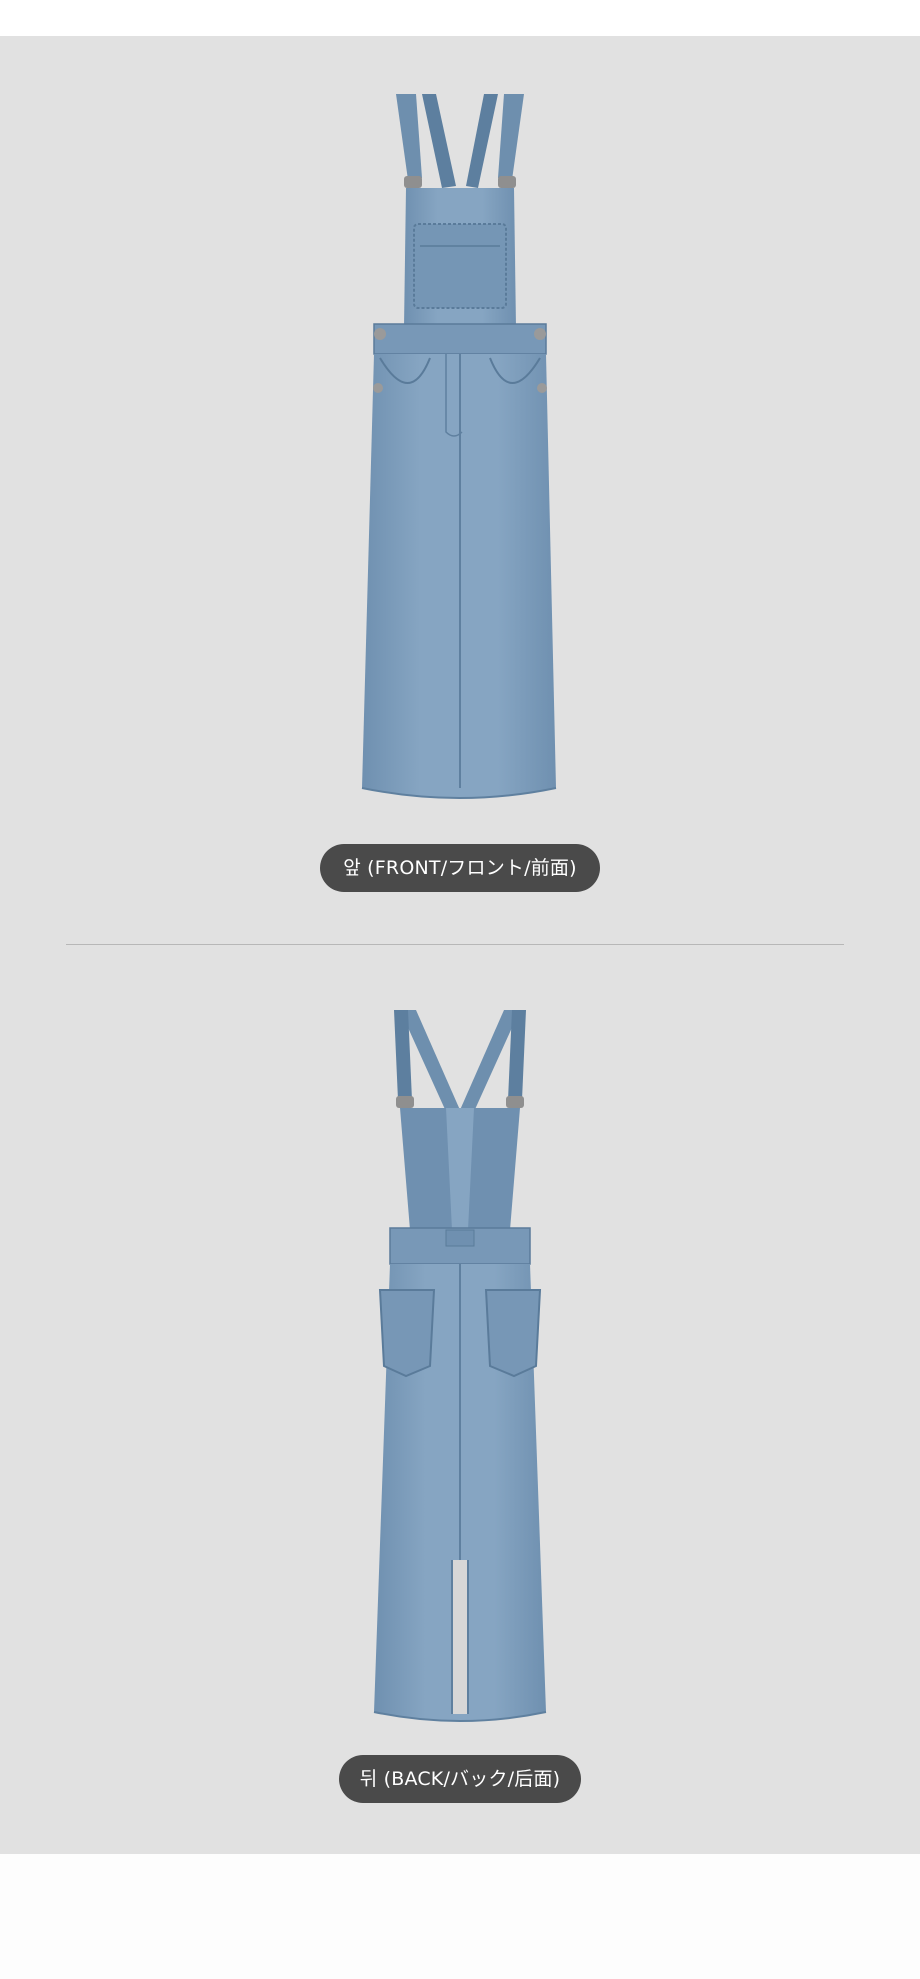  What do you see at coordinates (460, 18) in the screenshot?
I see `top-margin` at bounding box center [460, 18].